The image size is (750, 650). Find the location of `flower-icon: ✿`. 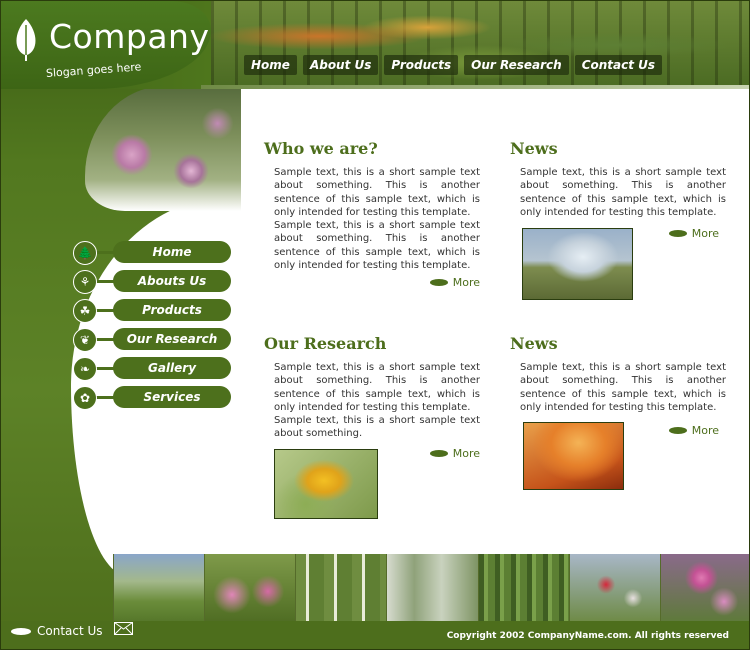

flower-icon: ✿ is located at coordinates (85, 398).